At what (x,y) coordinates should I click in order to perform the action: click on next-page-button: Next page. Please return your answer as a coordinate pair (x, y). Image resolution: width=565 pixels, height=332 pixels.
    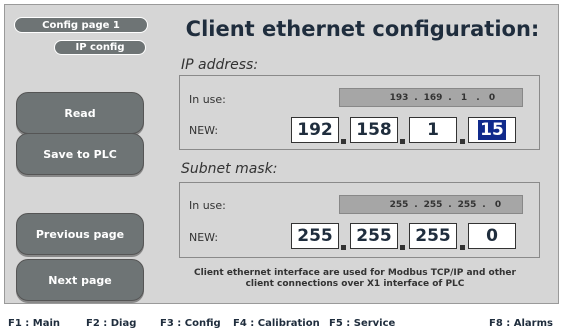
    Looking at the image, I should click on (80, 280).